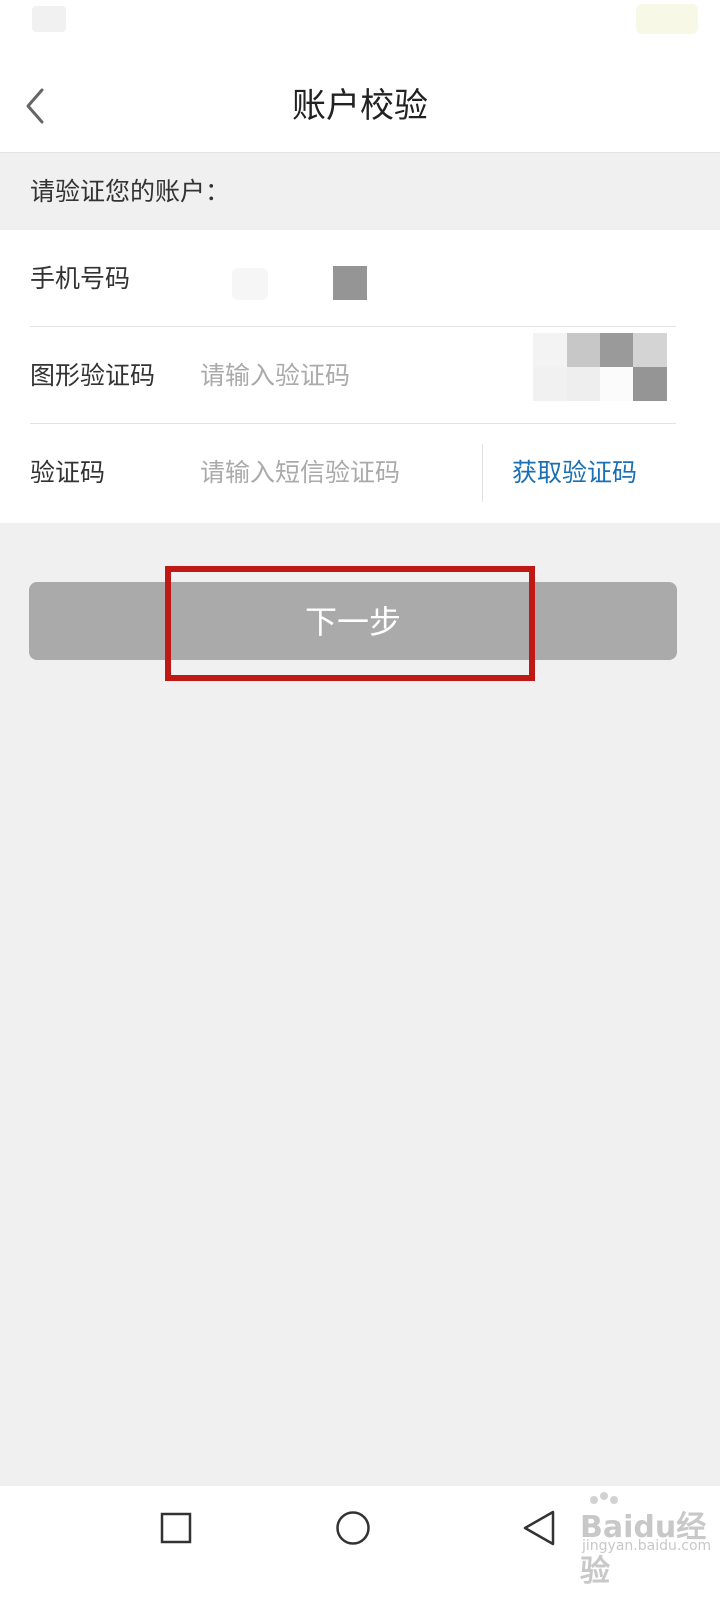 The height and width of the screenshot is (1600, 720). Describe the element at coordinates (176, 1528) in the screenshot. I see `square-recents-icon` at that location.